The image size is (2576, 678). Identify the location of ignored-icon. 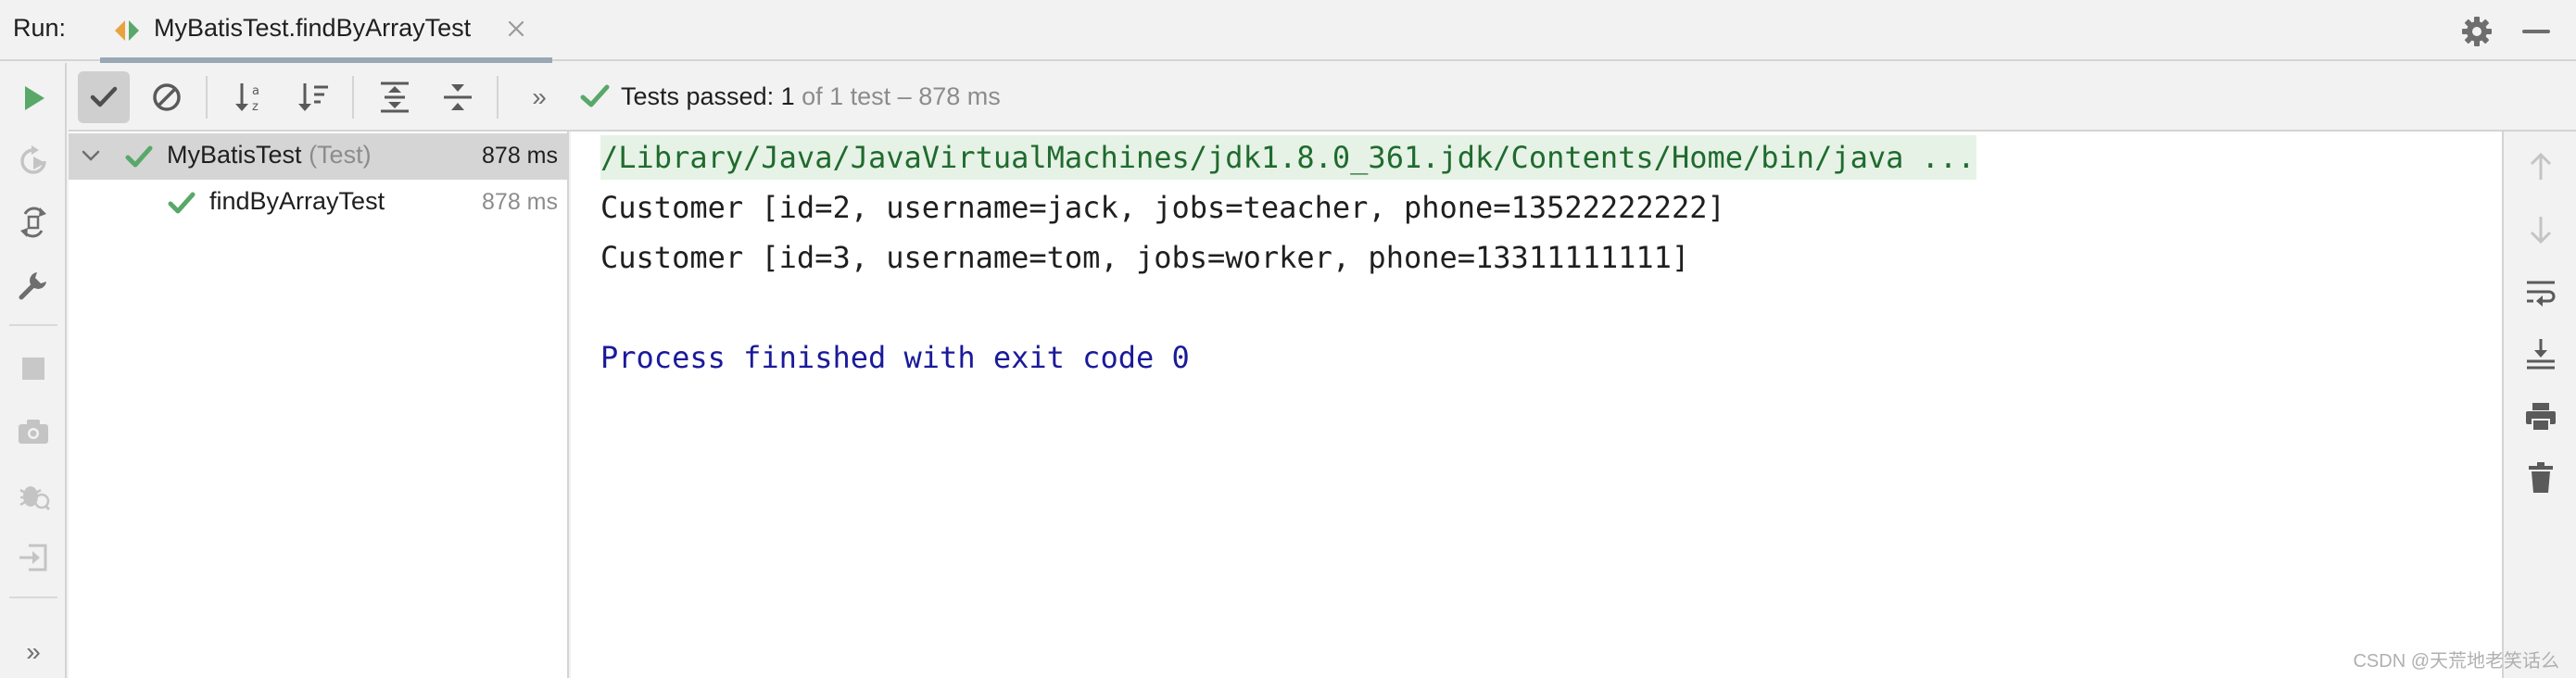
(167, 97).